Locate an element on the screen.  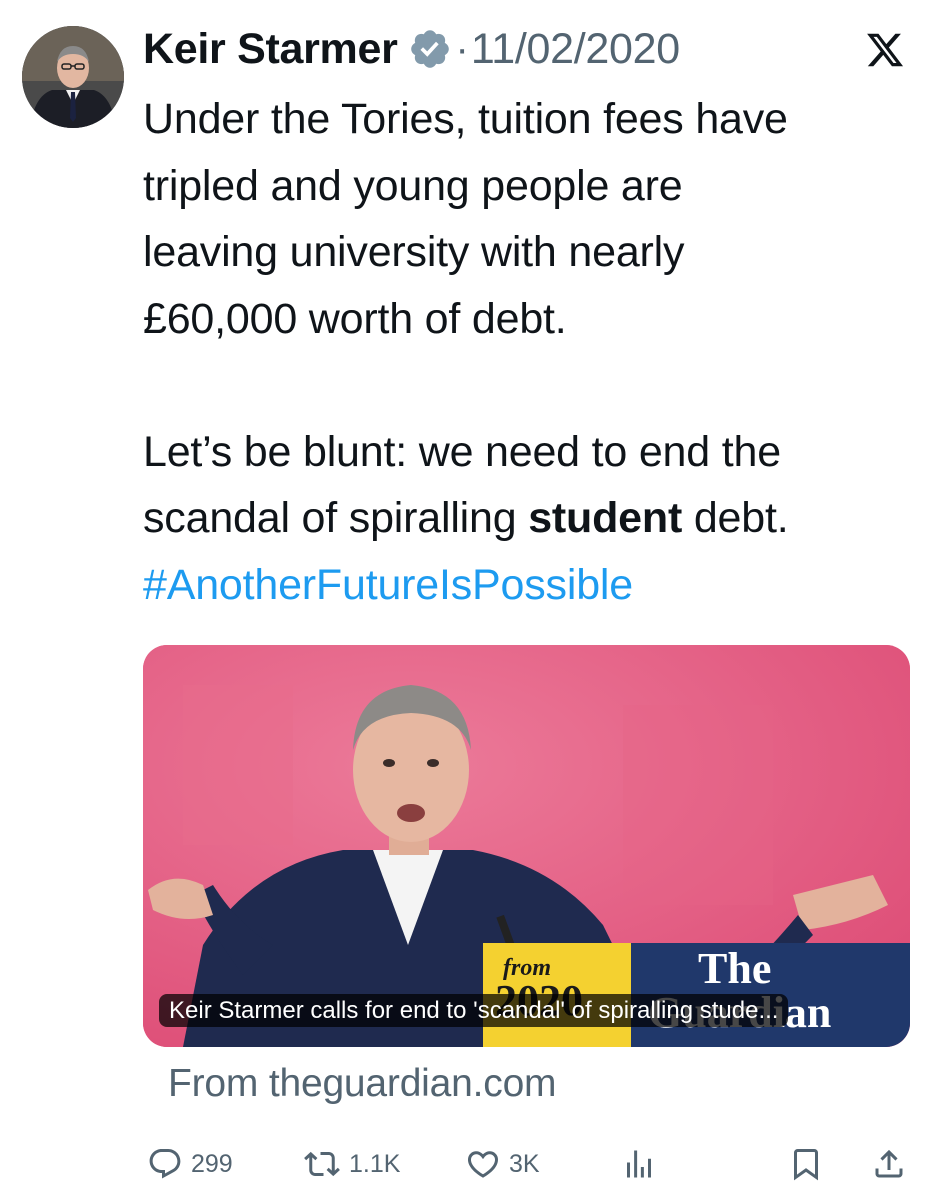
tweet-text-segment: debt. is located at coordinates (735, 518).